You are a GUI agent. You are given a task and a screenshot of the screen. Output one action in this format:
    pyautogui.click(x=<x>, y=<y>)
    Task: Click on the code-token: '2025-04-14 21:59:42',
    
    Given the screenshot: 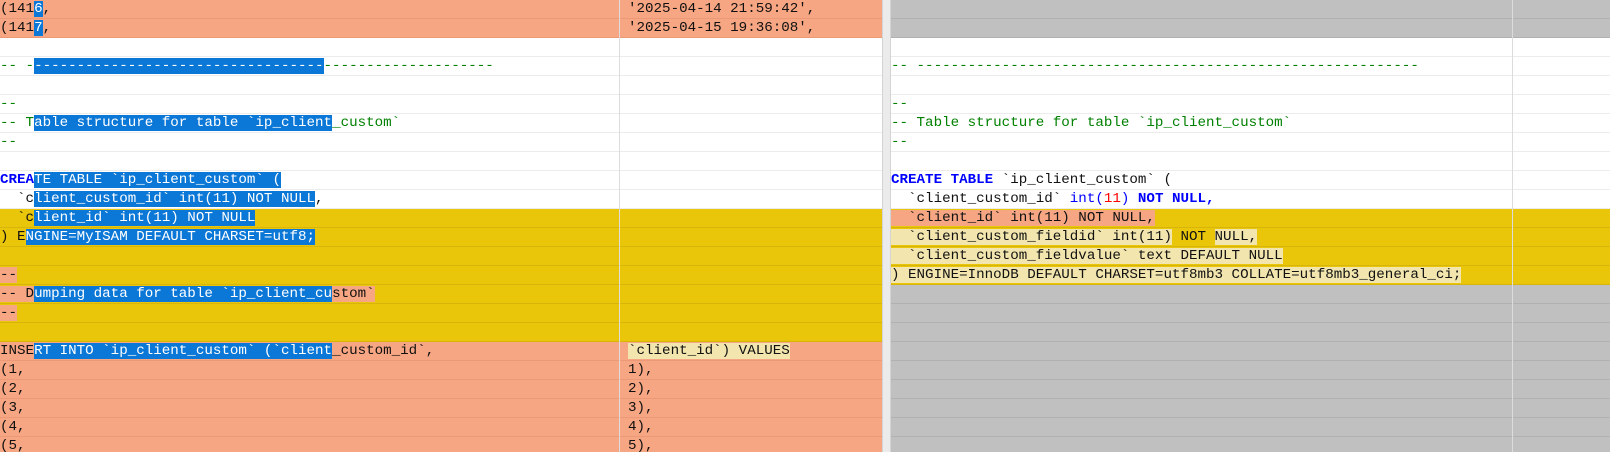 What is the action you would take?
    pyautogui.click(x=722, y=9)
    